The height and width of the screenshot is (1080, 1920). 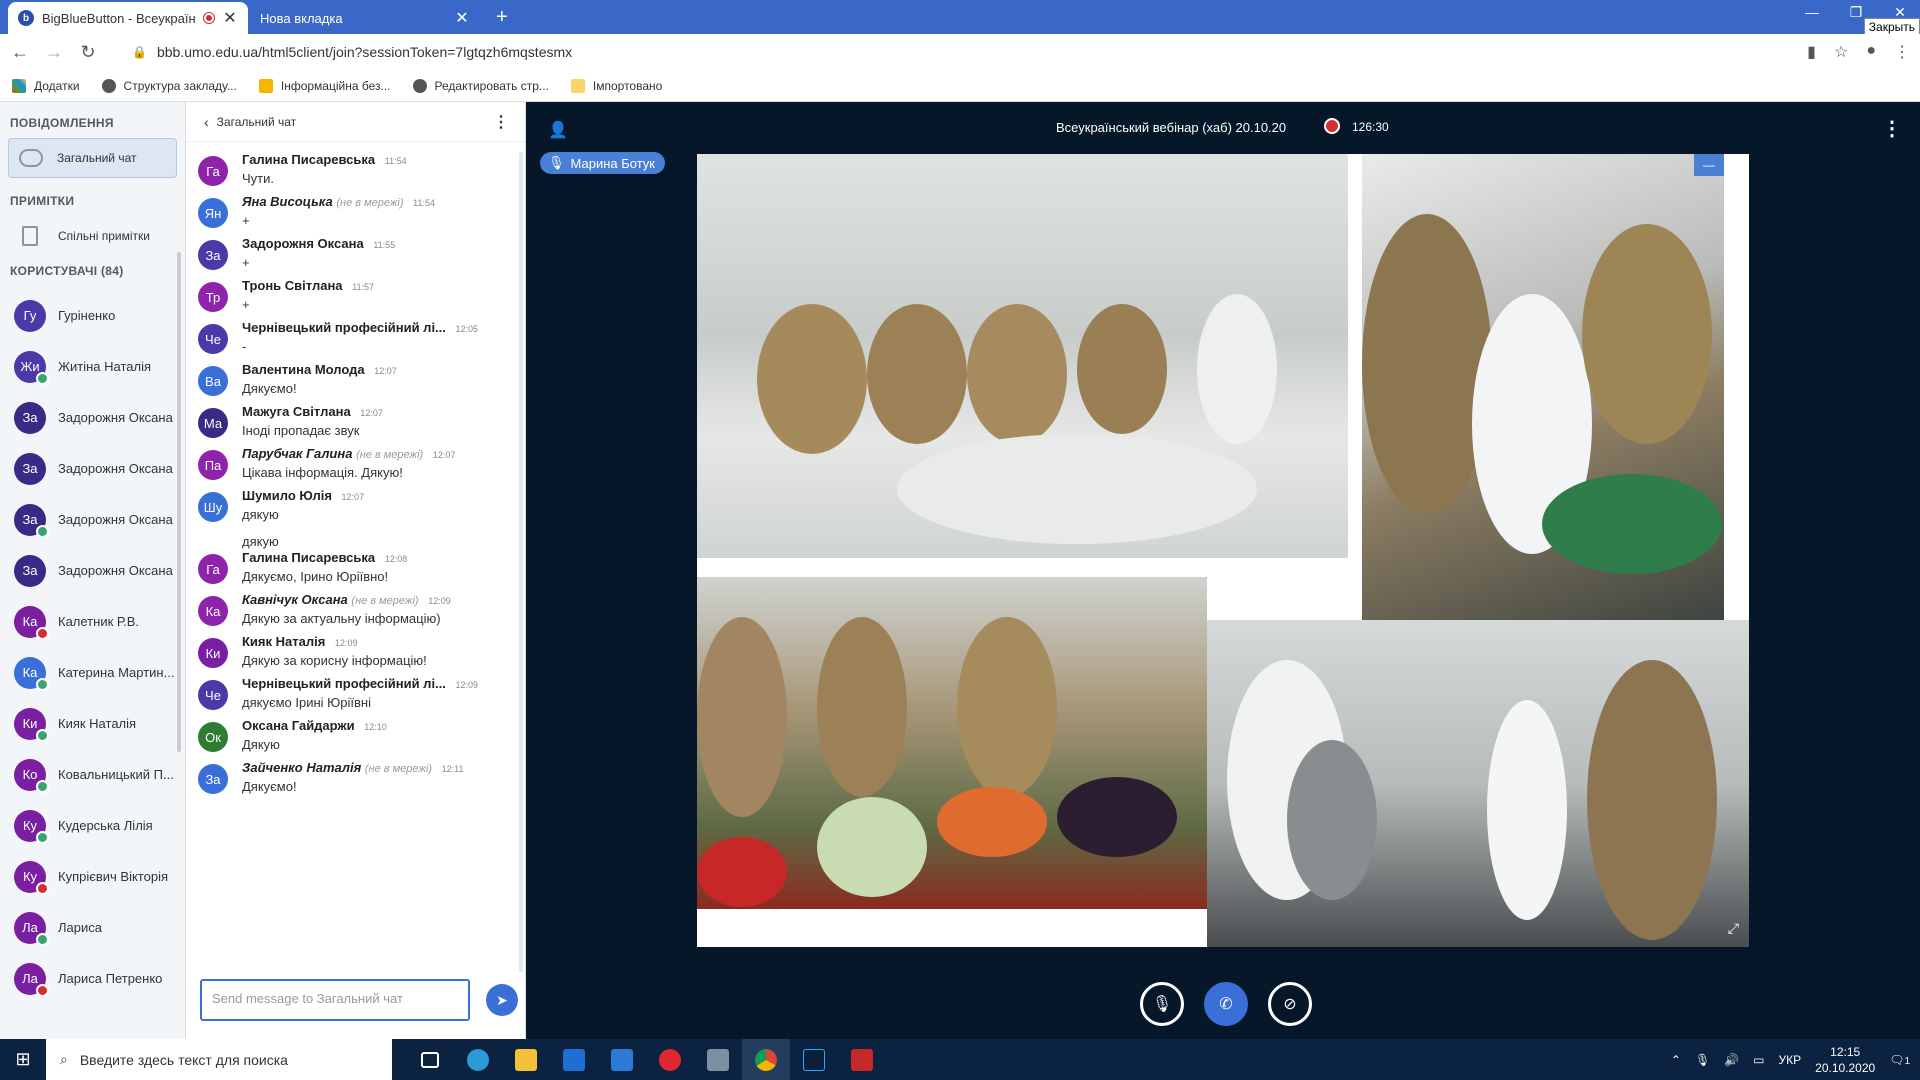 I want to click on message-header: Оксана Гайдаржи 12:10, so click(x=314, y=725).